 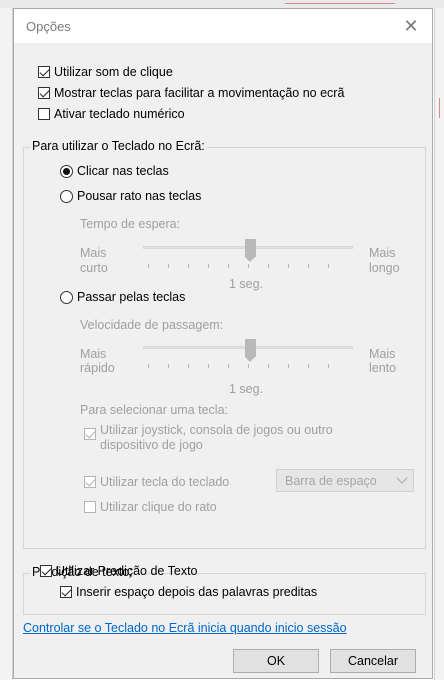 What do you see at coordinates (6, 344) in the screenshot?
I see `background-window-left` at bounding box center [6, 344].